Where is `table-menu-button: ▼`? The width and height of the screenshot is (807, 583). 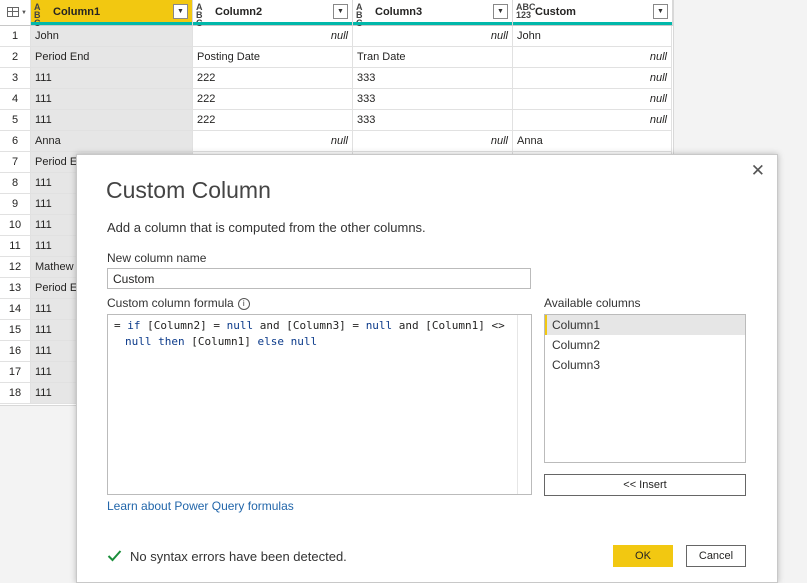 table-menu-button: ▼ is located at coordinates (15, 13).